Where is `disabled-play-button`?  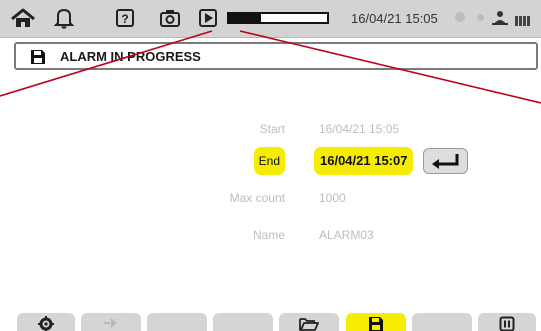 disabled-play-button is located at coordinates (111, 322).